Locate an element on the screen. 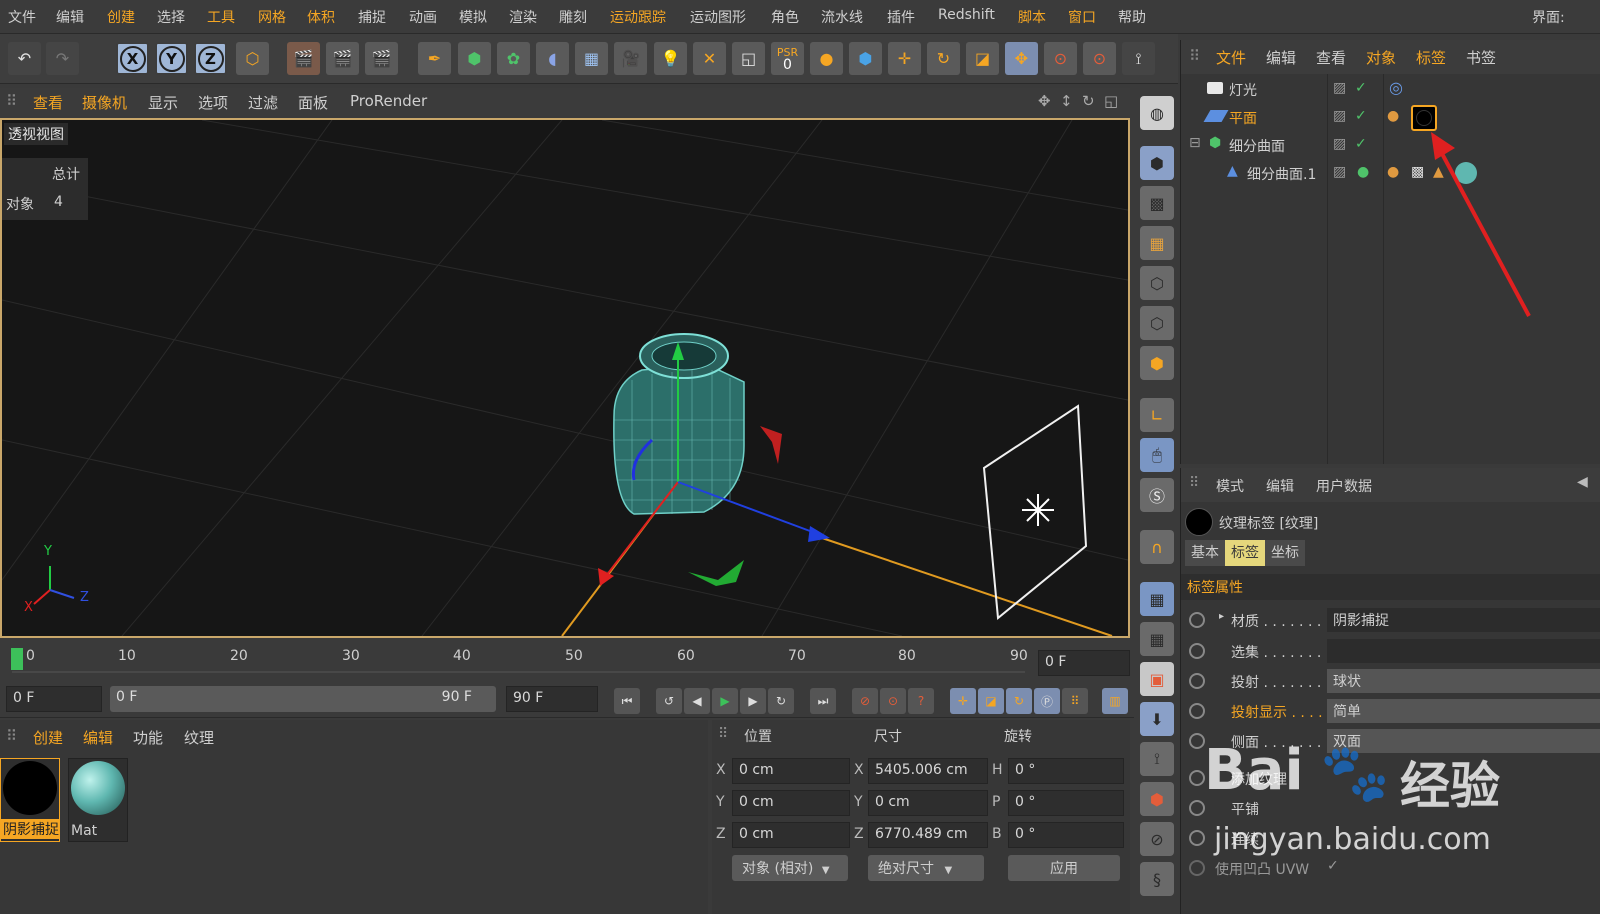 The height and width of the screenshot is (914, 1600). menu-file: 文件 is located at coordinates (22, 17).